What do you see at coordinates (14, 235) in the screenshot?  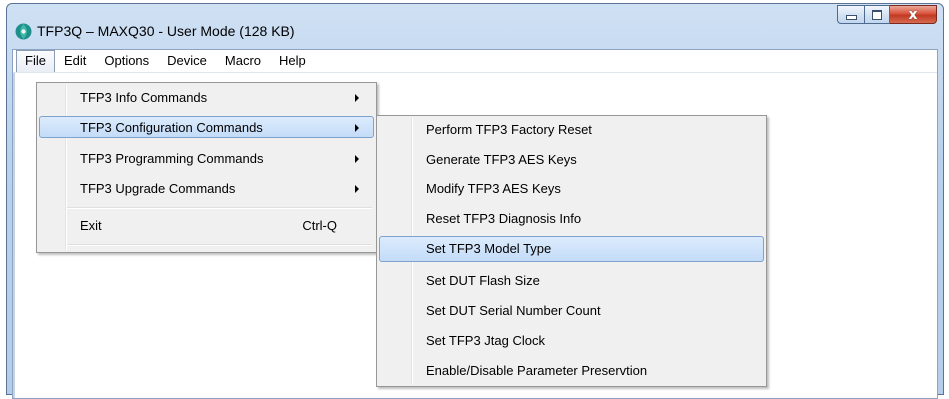 I see `workspace-edge` at bounding box center [14, 235].